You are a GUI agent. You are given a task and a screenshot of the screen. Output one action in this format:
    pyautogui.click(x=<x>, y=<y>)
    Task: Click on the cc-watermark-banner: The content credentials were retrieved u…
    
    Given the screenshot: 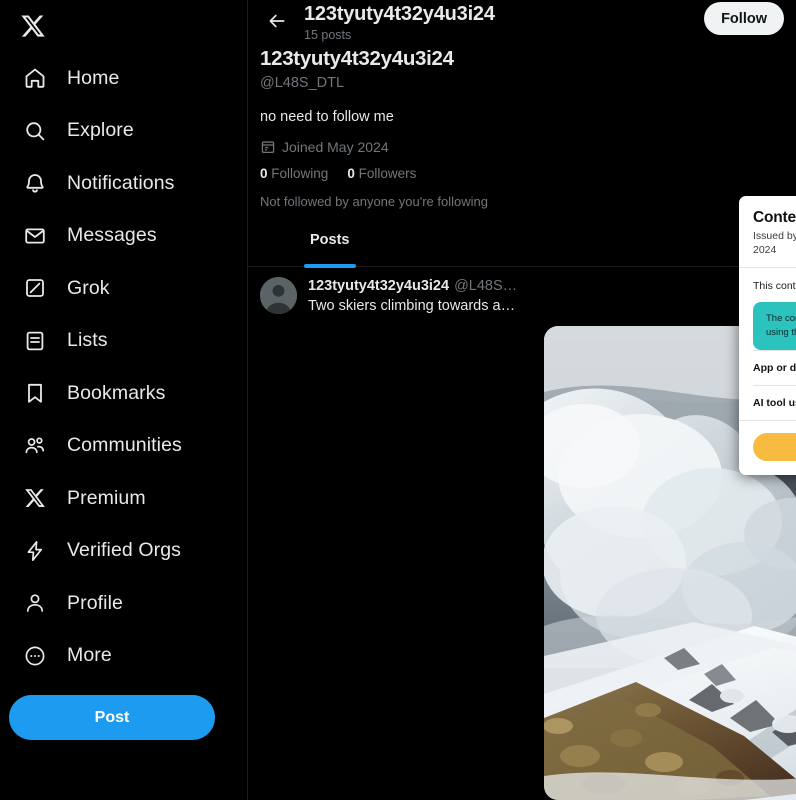 What is the action you would take?
    pyautogui.click(x=774, y=326)
    